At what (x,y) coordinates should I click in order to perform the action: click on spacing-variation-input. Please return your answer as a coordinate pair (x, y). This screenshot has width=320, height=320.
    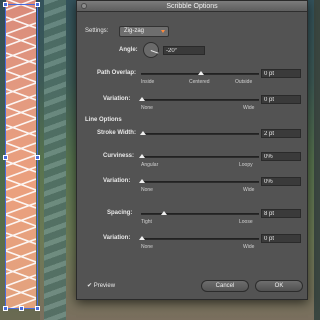
    Looking at the image, I should click on (281, 238).